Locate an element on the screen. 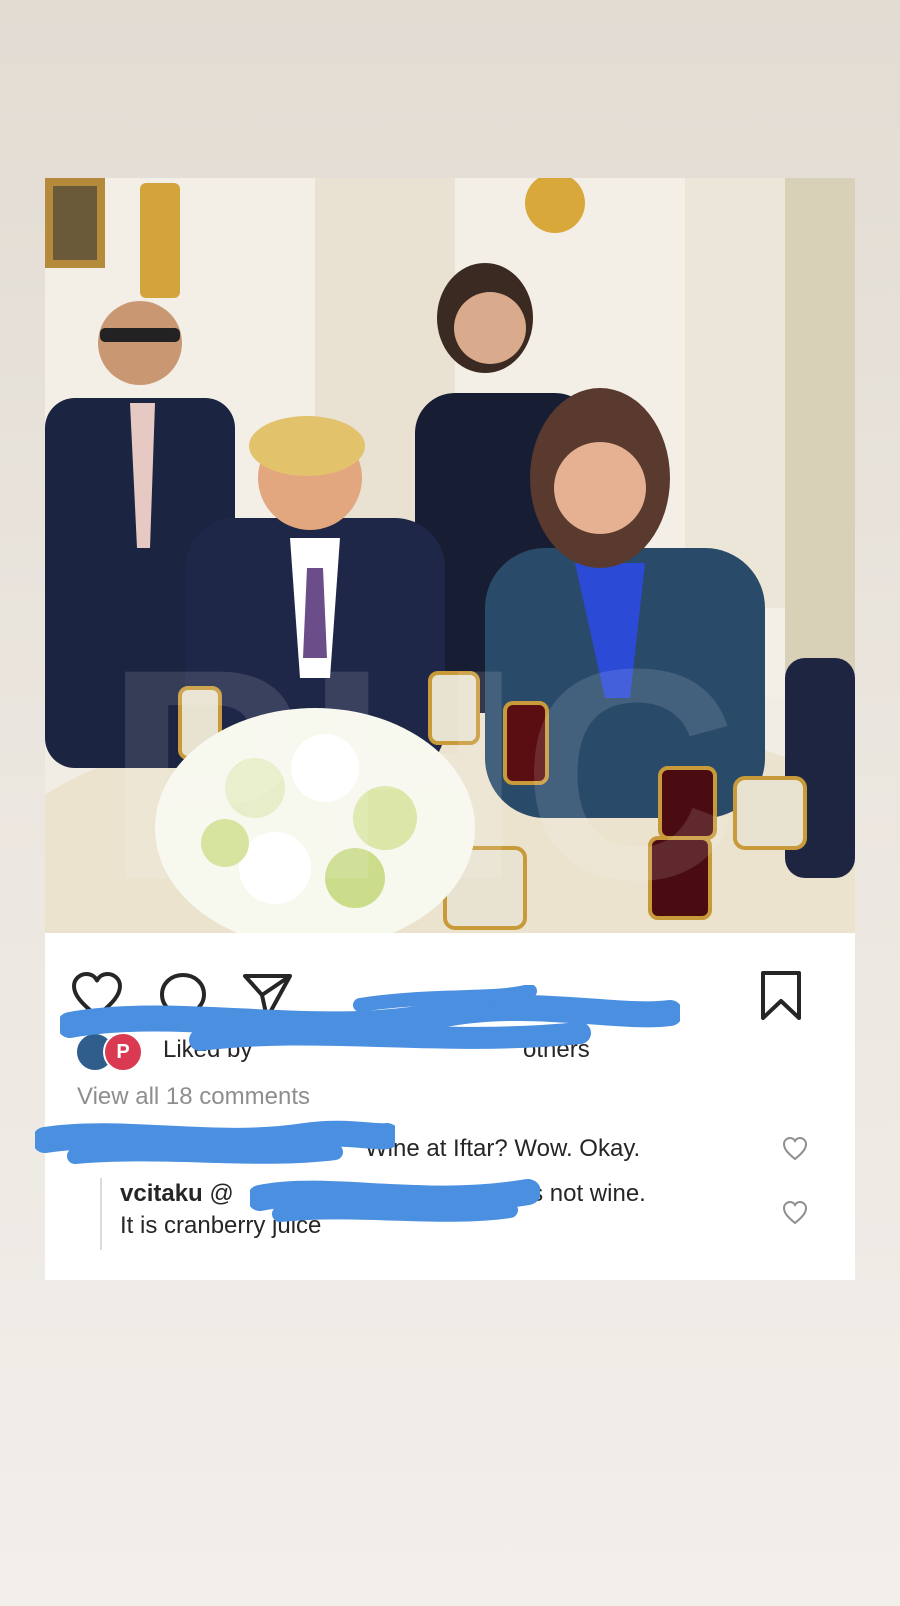 The width and height of the screenshot is (900, 1606). share-button is located at coordinates (268, 996).